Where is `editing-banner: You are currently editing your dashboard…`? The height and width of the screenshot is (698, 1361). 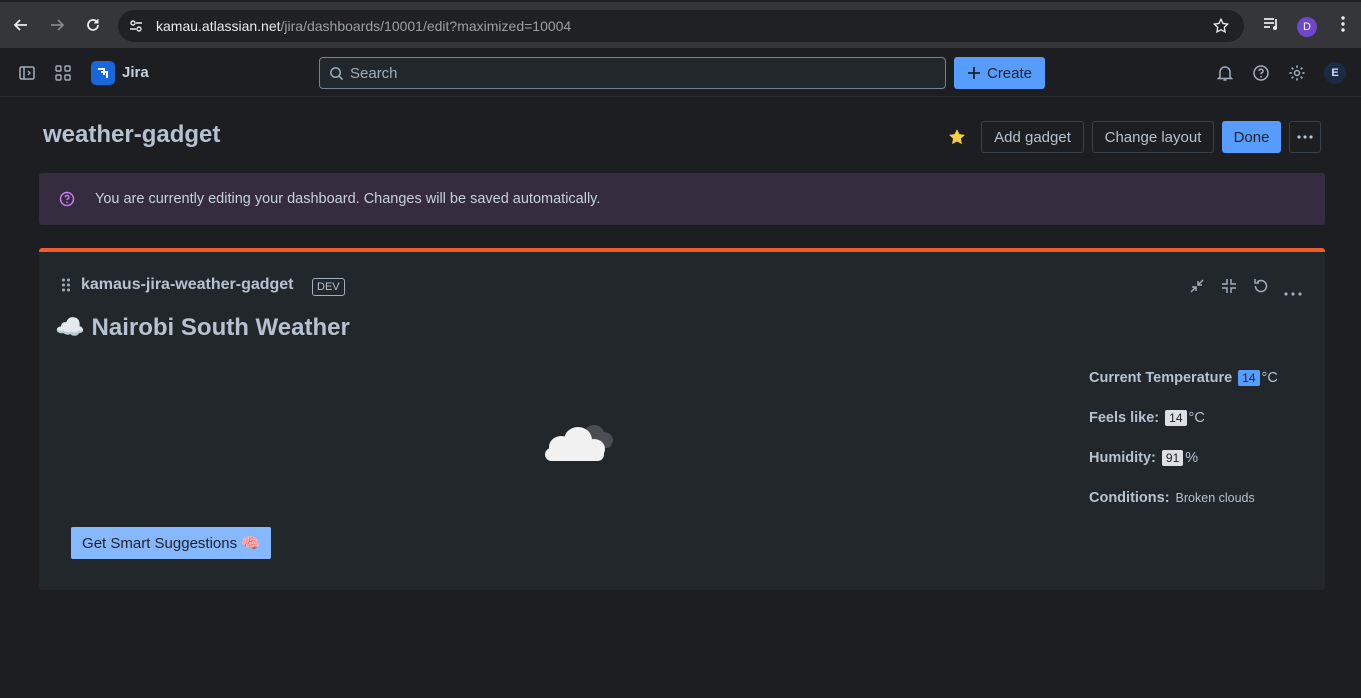
editing-banner: You are currently editing your dashboard… is located at coordinates (682, 199).